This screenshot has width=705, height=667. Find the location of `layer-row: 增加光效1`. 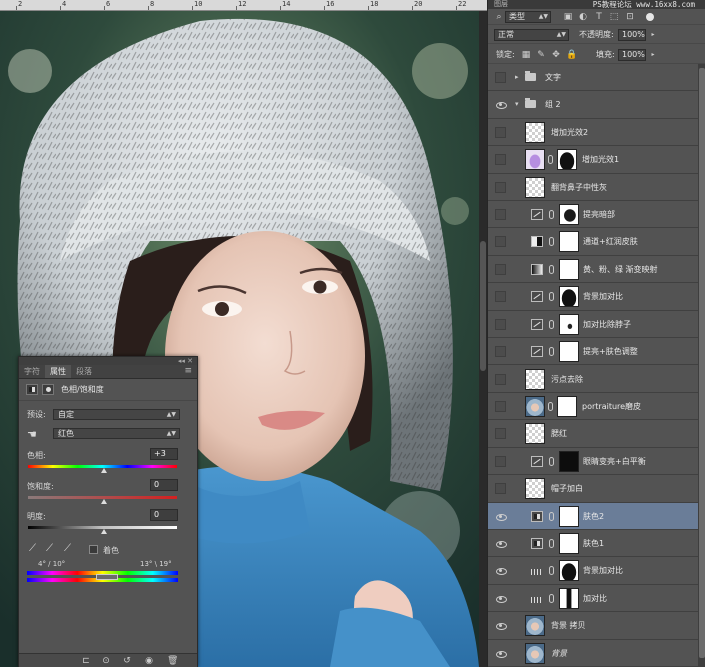

layer-row: 增加光效1 is located at coordinates (593, 160).